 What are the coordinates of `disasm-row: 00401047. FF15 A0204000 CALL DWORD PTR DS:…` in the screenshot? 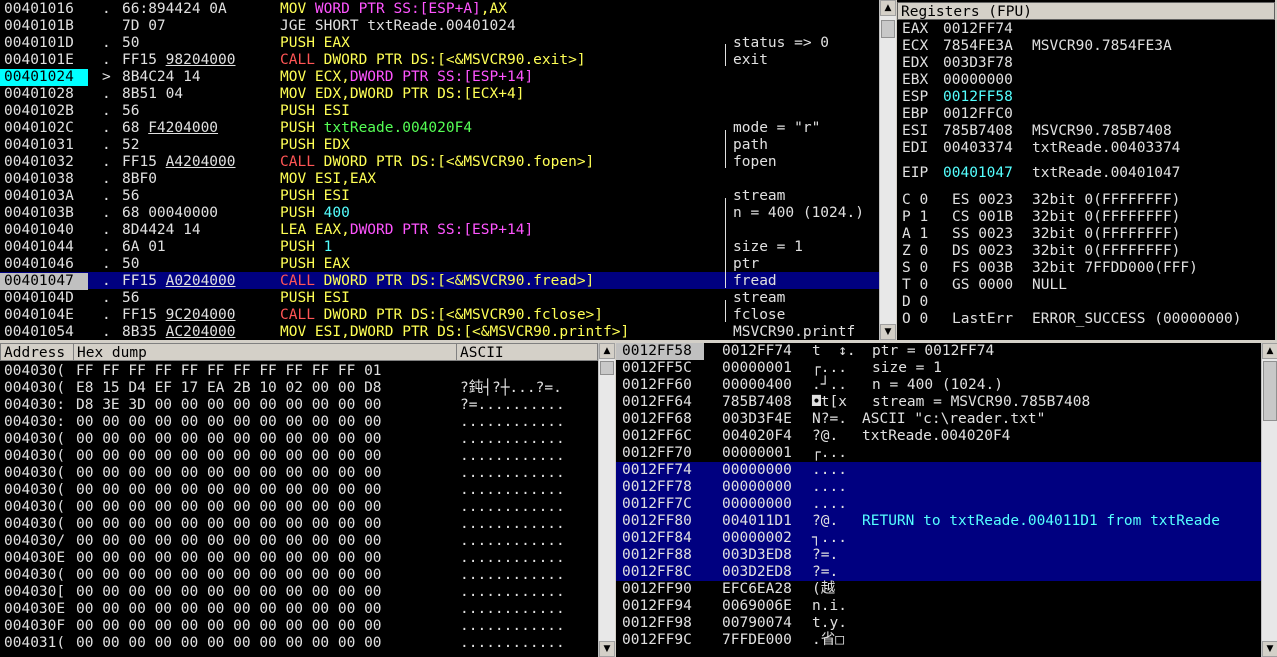 It's located at (439, 281).